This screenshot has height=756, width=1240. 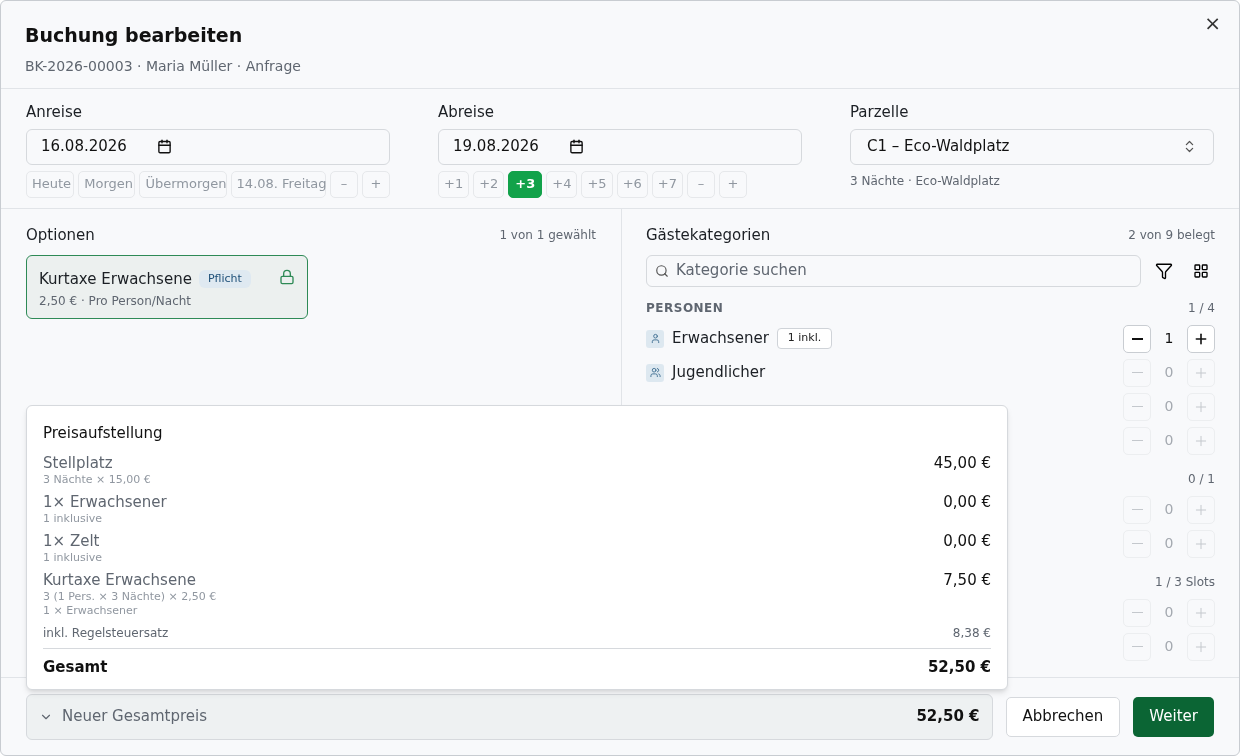 What do you see at coordinates (719, 373) in the screenshot?
I see `category-name: Jugendlicher` at bounding box center [719, 373].